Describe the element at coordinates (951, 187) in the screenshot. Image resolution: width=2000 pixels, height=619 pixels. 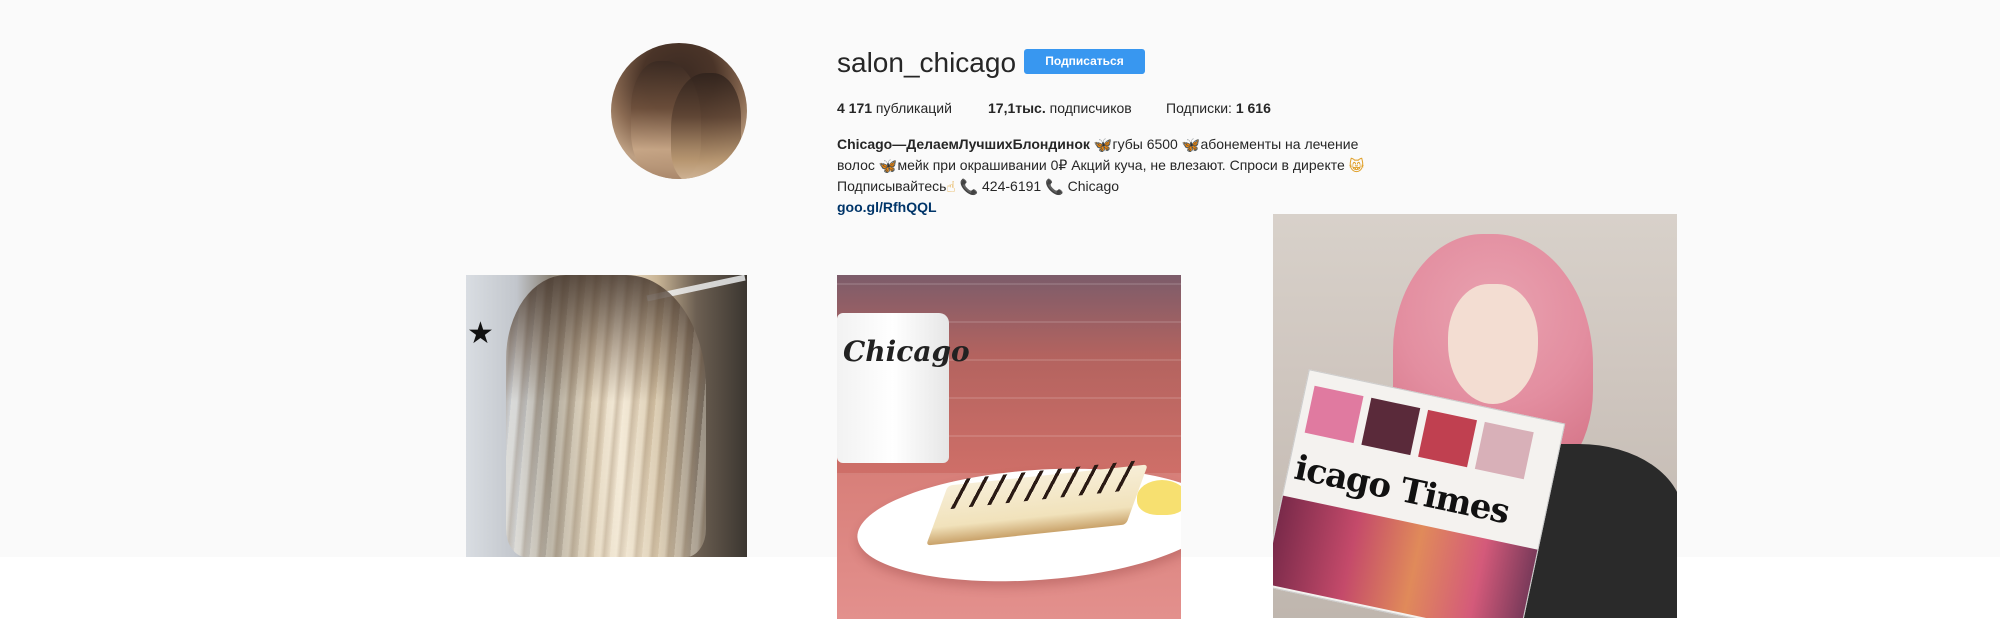
I see `pointing-hand-icon: ☝` at that location.